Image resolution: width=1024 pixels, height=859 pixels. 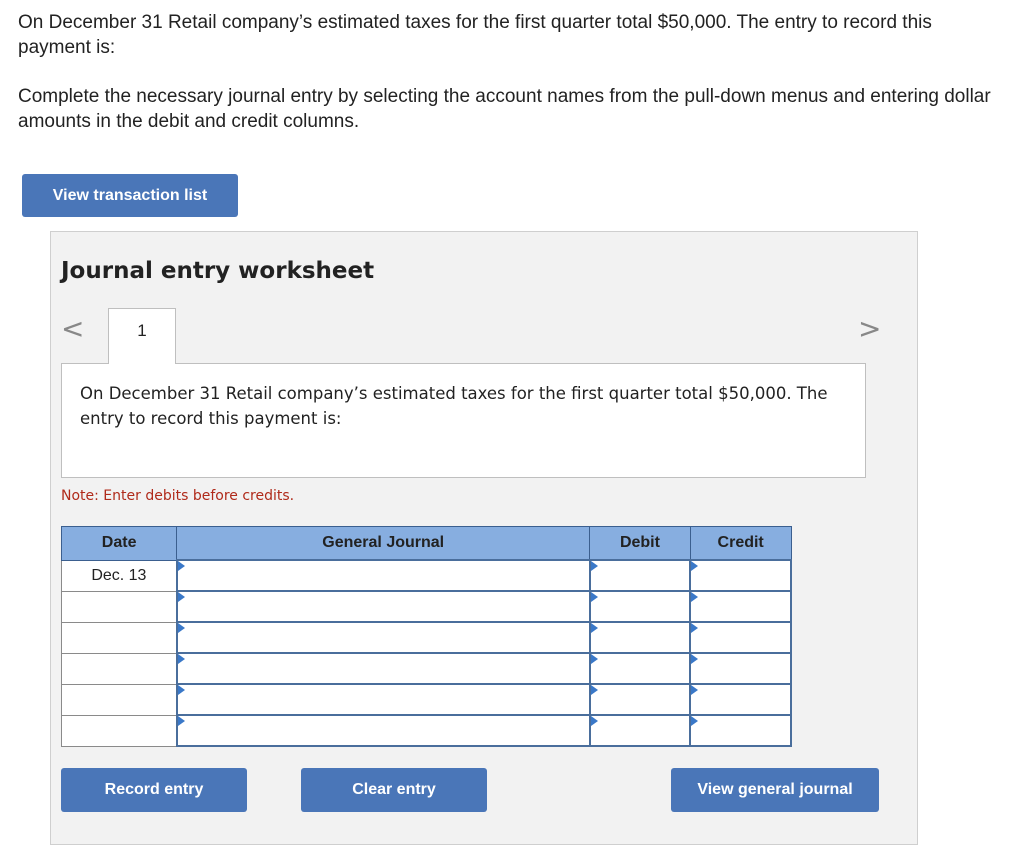 What do you see at coordinates (869, 329) in the screenshot?
I see `chevron-right-icon: >` at bounding box center [869, 329].